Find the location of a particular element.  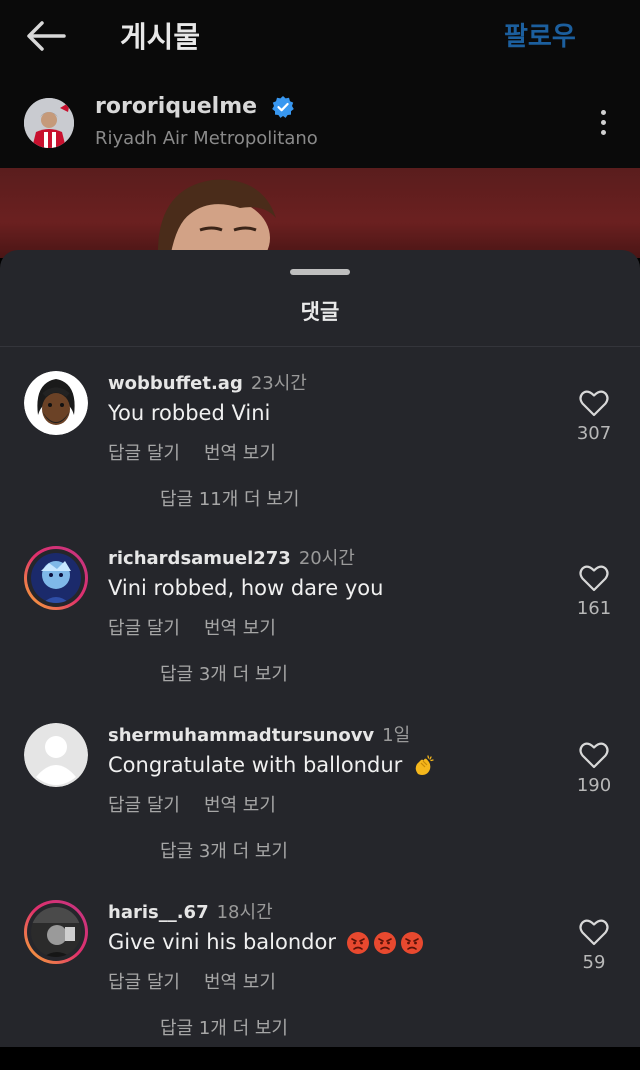

back-arrow-icon is located at coordinates (46, 36).